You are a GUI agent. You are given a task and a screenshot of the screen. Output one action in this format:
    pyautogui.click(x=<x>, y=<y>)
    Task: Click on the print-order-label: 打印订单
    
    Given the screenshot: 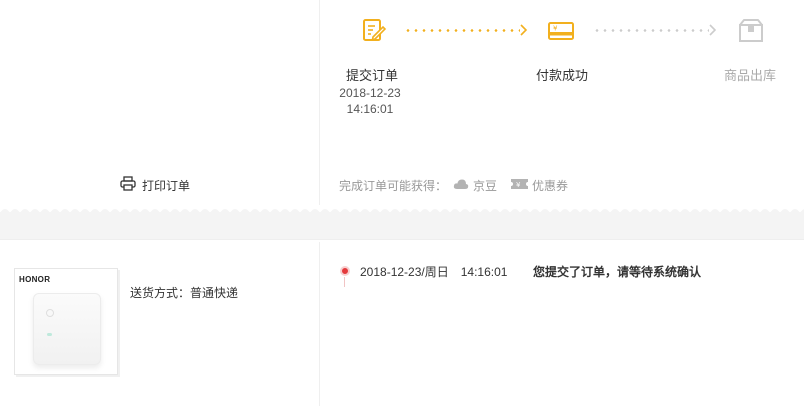 What is the action you would take?
    pyautogui.click(x=166, y=185)
    